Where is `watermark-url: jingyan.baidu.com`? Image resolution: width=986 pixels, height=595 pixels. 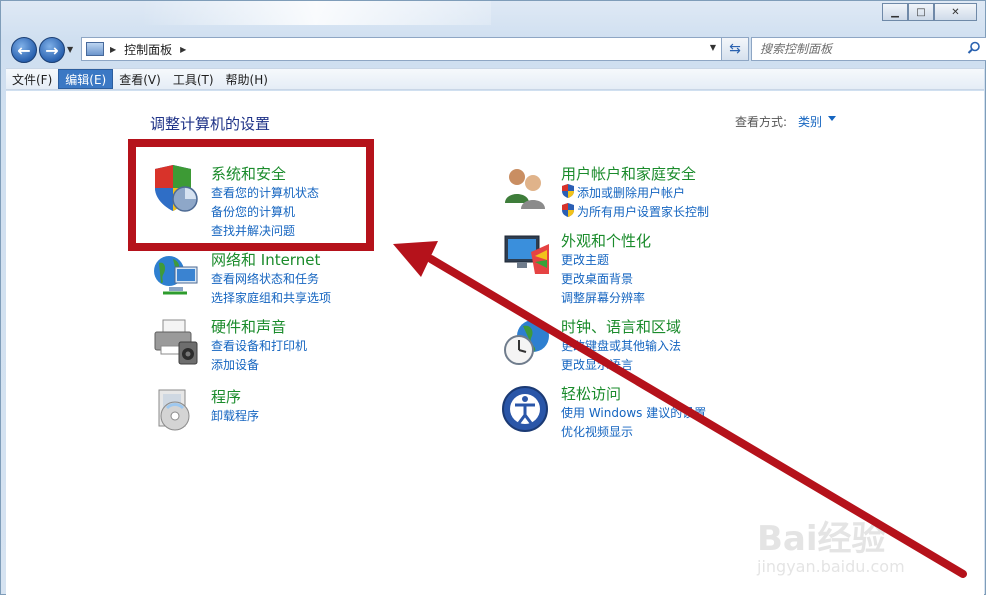
watermark-url: jingyan.baidu.com is located at coordinates (831, 566).